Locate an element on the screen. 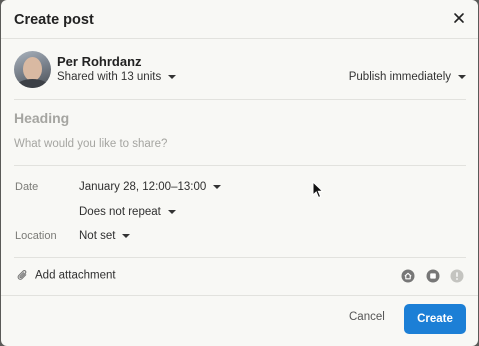 The height and width of the screenshot is (346, 479). publish-timing-dropdown: Publish immediately is located at coordinates (407, 77).